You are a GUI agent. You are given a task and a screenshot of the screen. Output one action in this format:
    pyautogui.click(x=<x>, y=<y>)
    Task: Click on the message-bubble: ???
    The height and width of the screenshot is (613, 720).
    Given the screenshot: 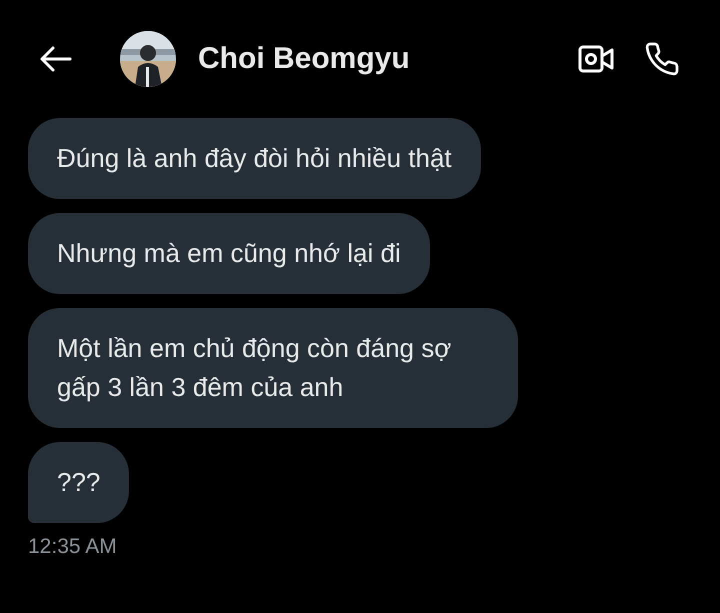 What is the action you would take?
    pyautogui.click(x=79, y=482)
    